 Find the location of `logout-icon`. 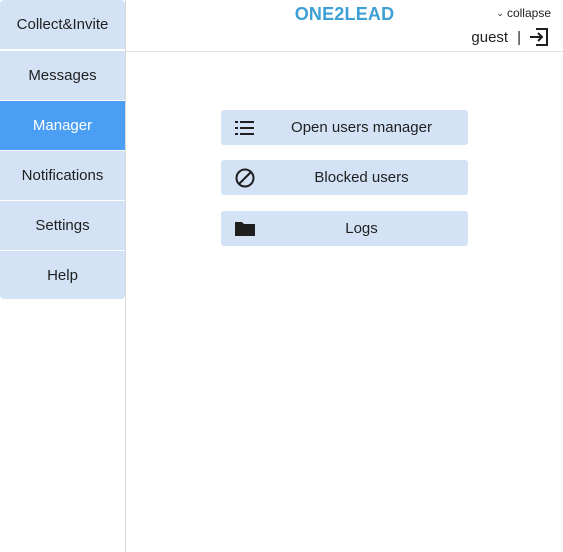

logout-icon is located at coordinates (539, 37).